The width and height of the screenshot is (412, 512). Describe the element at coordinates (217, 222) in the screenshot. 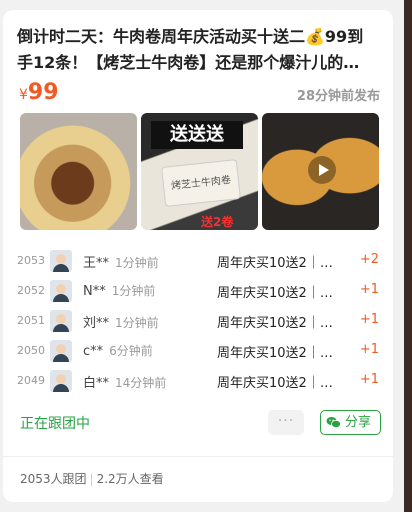

I see `promo-tag: 送2卷` at that location.